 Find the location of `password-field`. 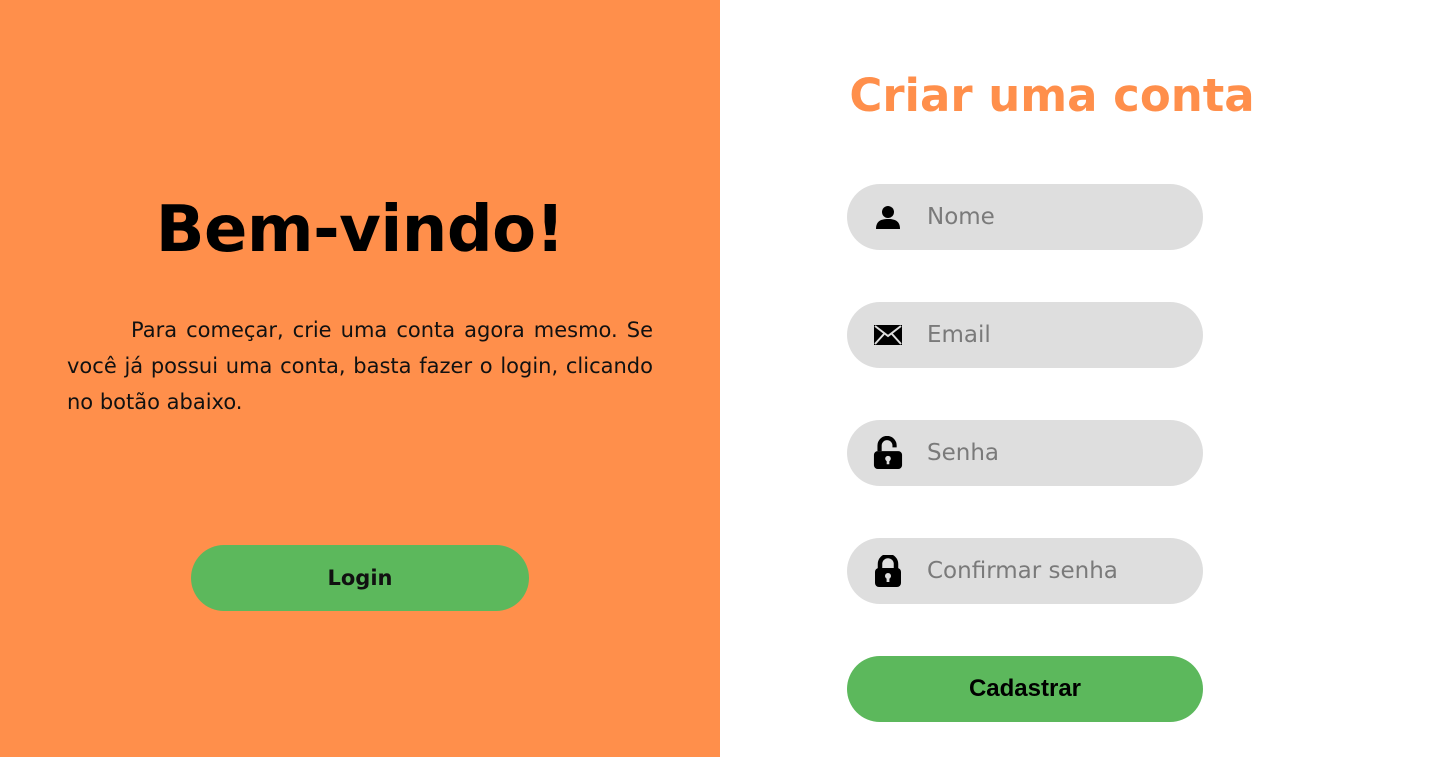

password-field is located at coordinates (1025, 453).